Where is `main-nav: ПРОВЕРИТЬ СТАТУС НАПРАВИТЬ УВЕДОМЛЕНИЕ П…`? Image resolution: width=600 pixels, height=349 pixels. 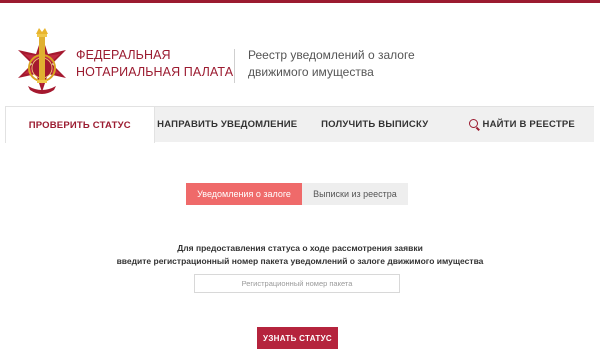
main-nav: ПРОВЕРИТЬ СТАТУС НАПРАВИТЬ УВЕДОМЛЕНИЕ П… is located at coordinates (299, 124).